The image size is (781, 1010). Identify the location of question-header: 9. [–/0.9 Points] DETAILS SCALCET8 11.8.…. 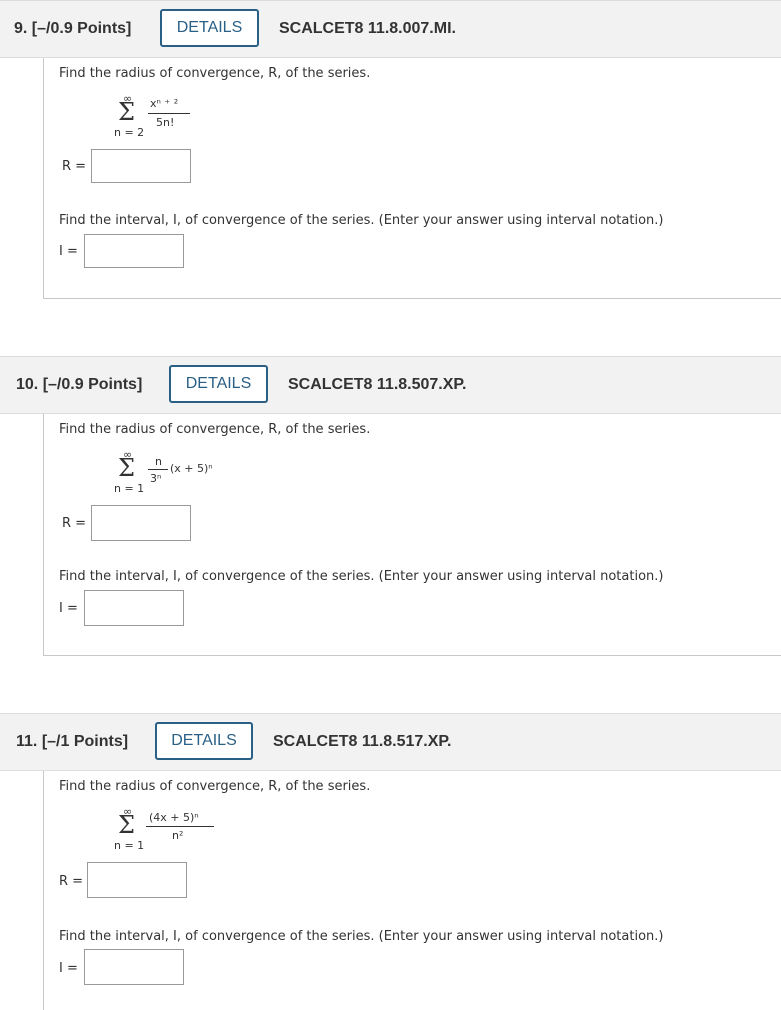
(390, 29).